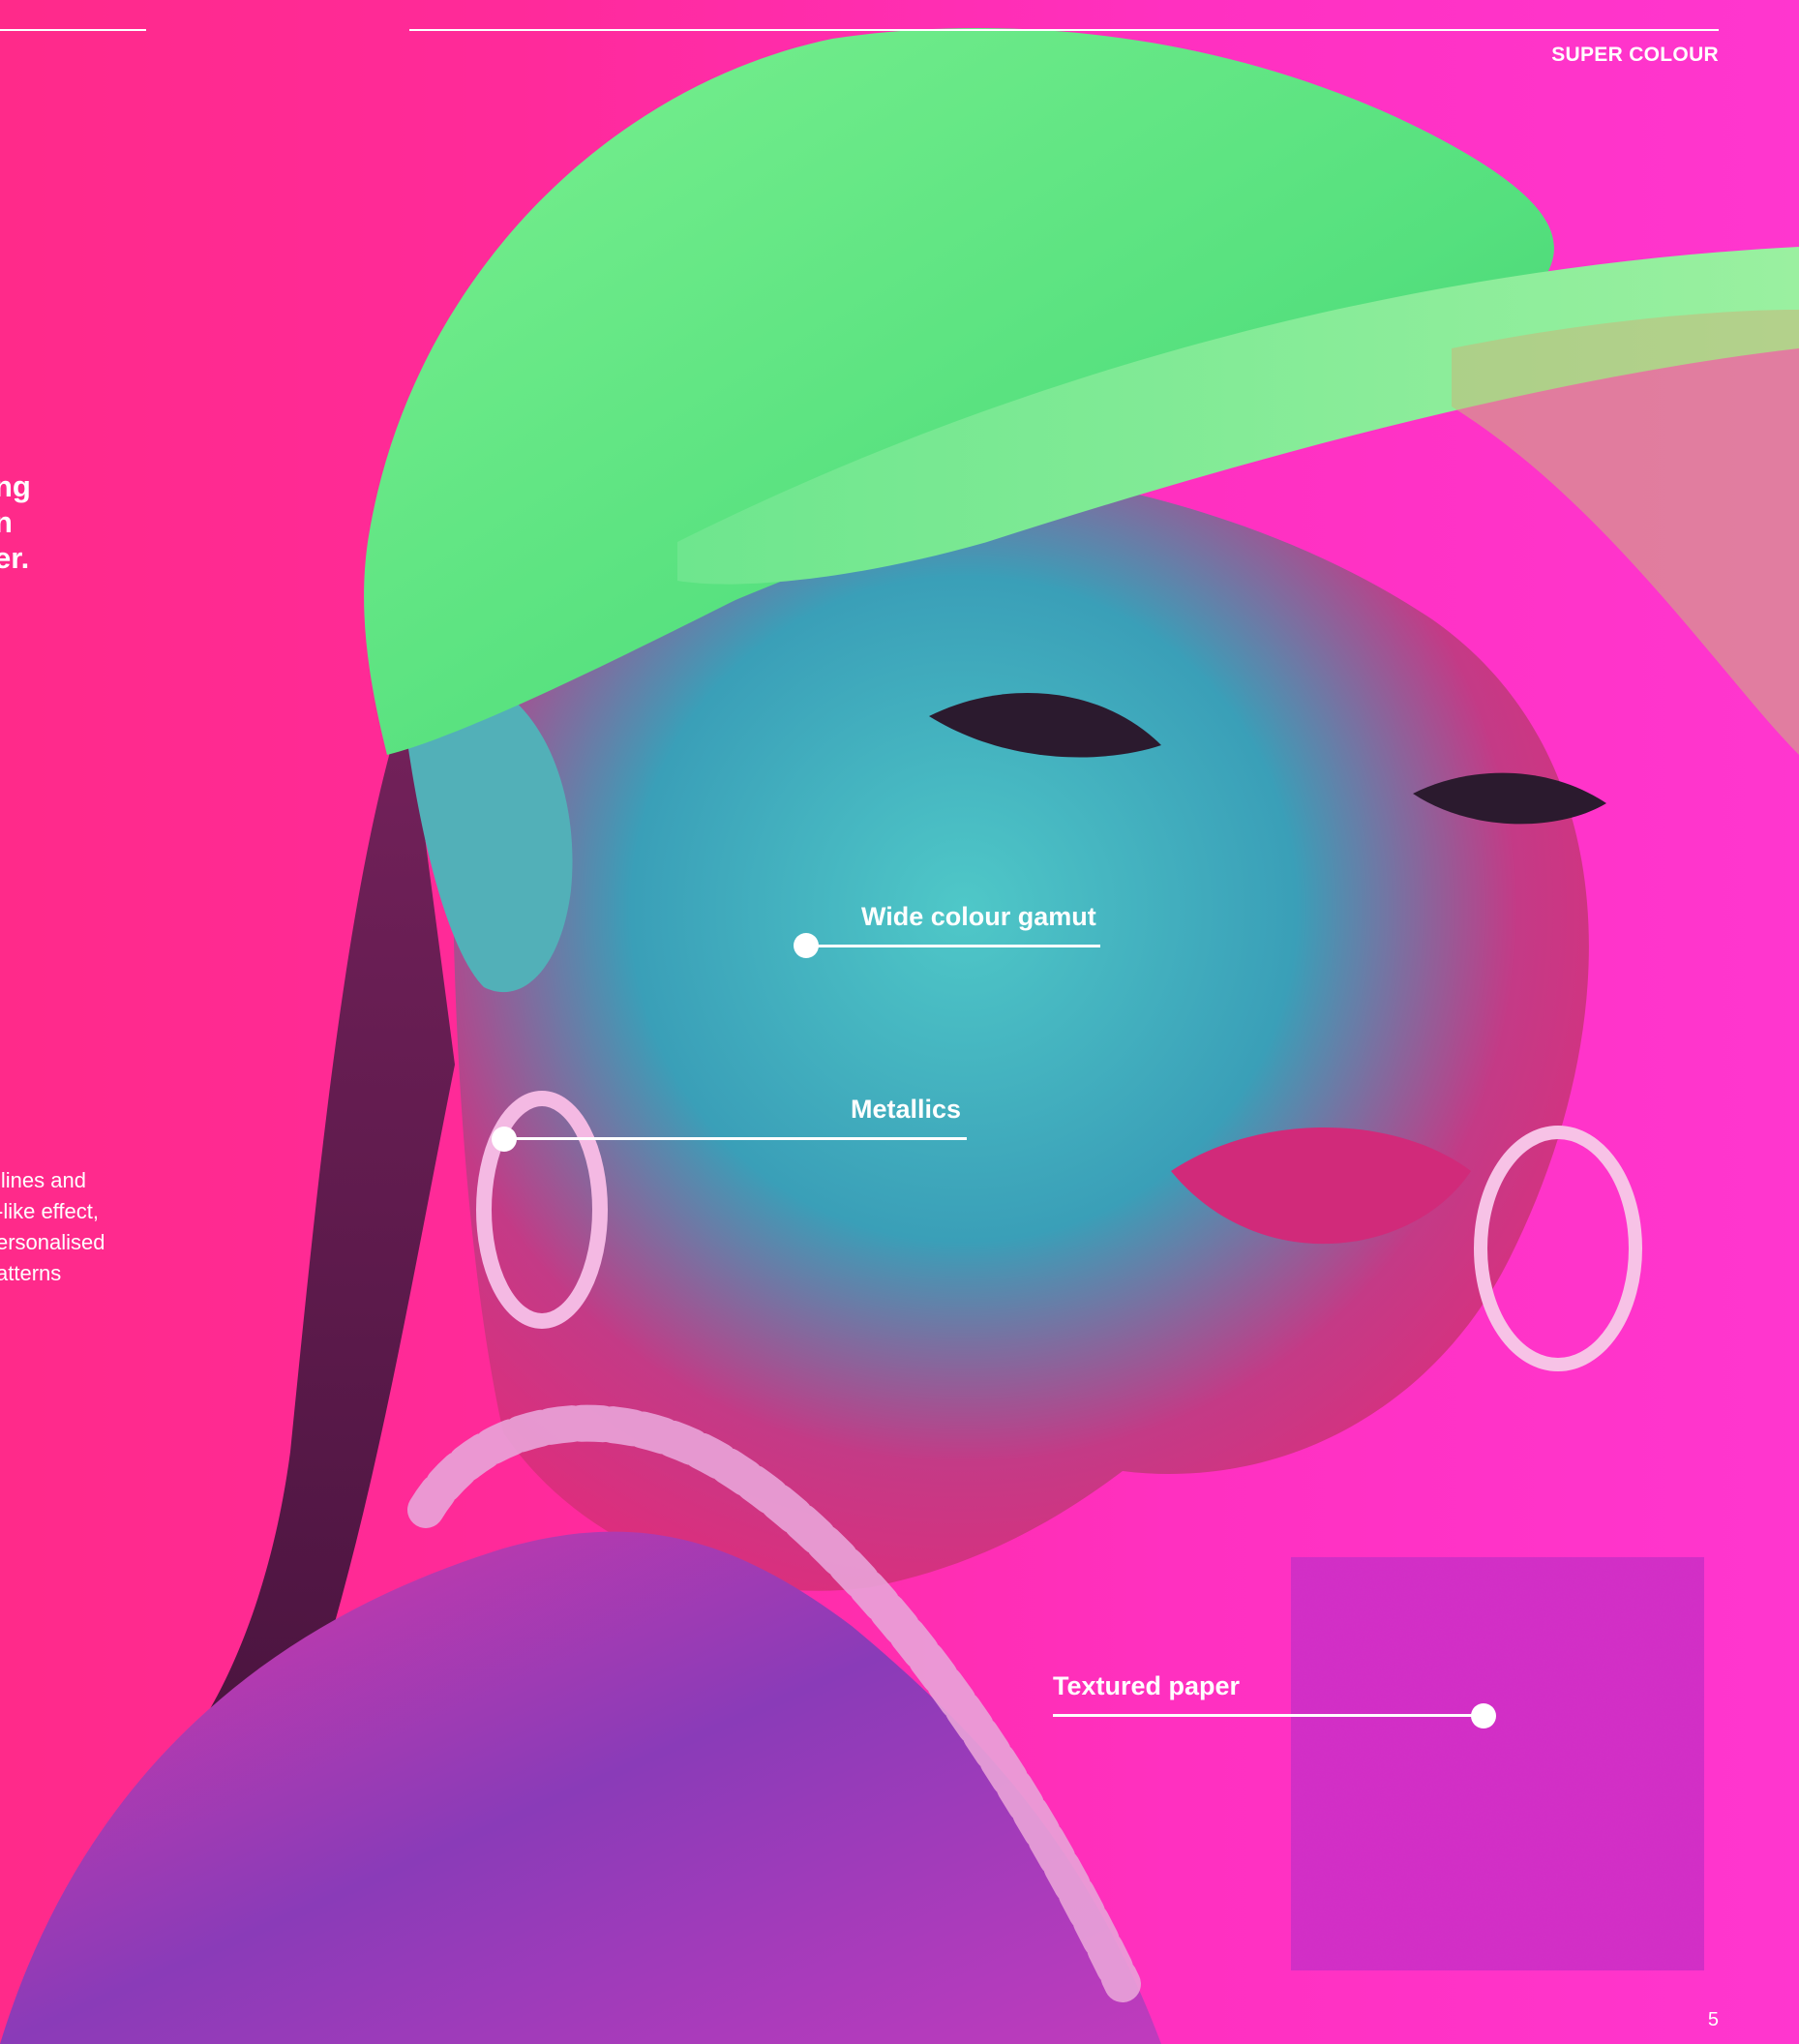  I want to click on callout-metallics-dot, so click(504, 1139).